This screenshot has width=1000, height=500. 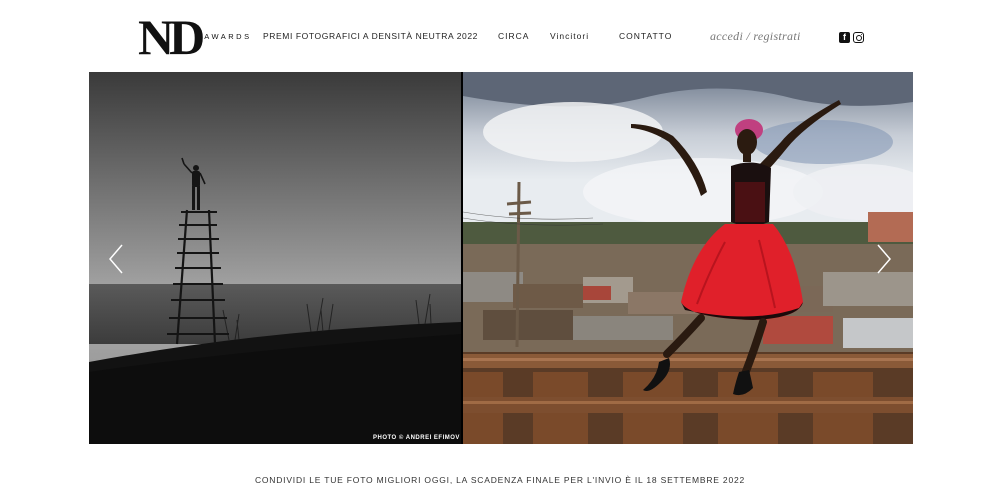 I want to click on nd-awards-logo: ND AWARDS, so click(x=195, y=37).